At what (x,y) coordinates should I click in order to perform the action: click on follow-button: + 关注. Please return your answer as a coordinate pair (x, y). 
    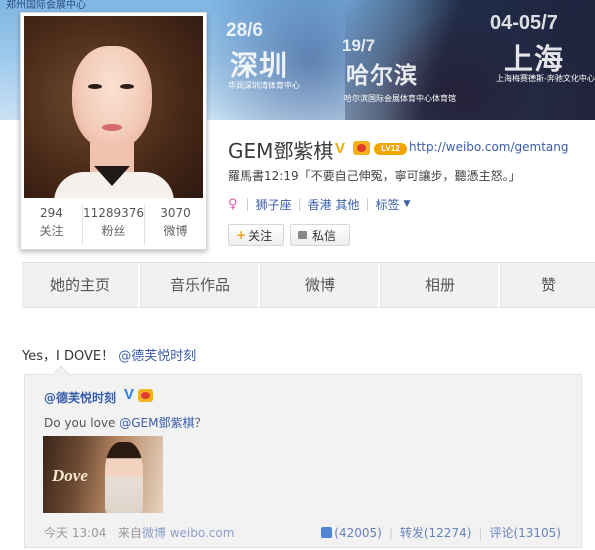
    Looking at the image, I should click on (256, 235).